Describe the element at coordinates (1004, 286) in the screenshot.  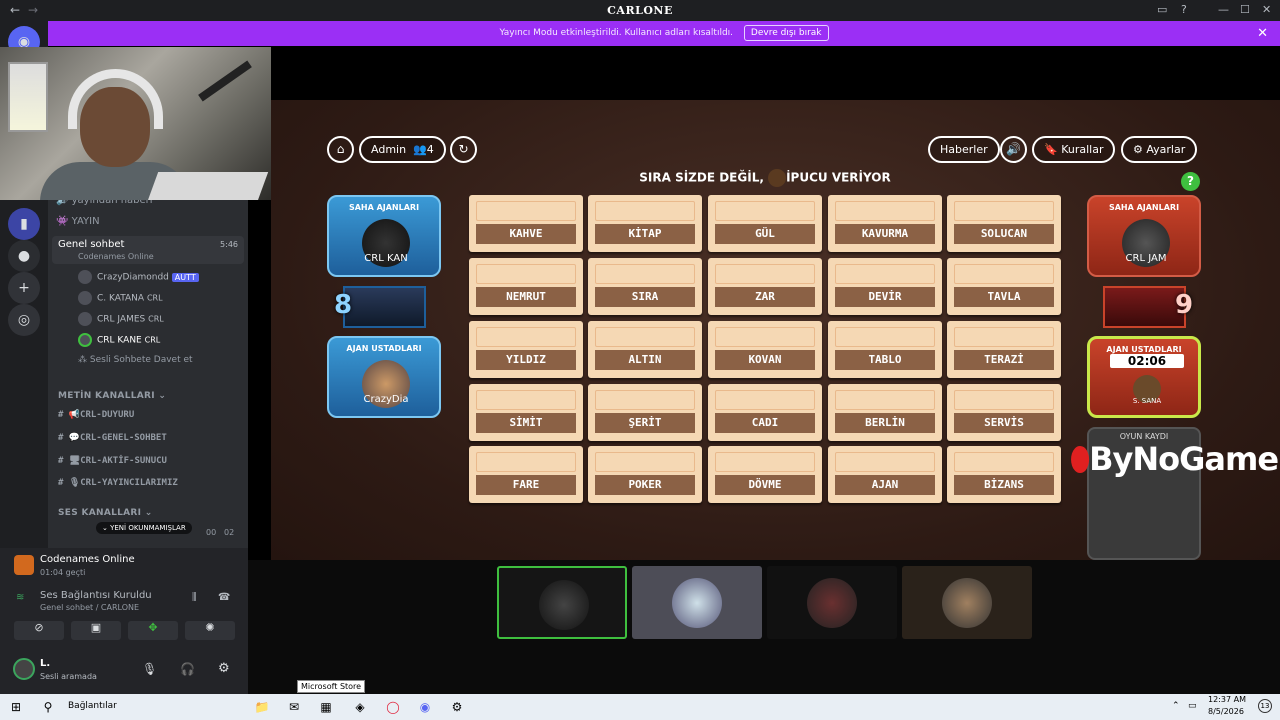
I see `word-card: TAVLA` at that location.